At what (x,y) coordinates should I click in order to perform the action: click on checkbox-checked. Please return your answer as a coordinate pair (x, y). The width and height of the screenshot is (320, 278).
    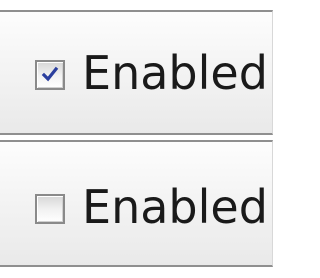
    Looking at the image, I should click on (50, 75).